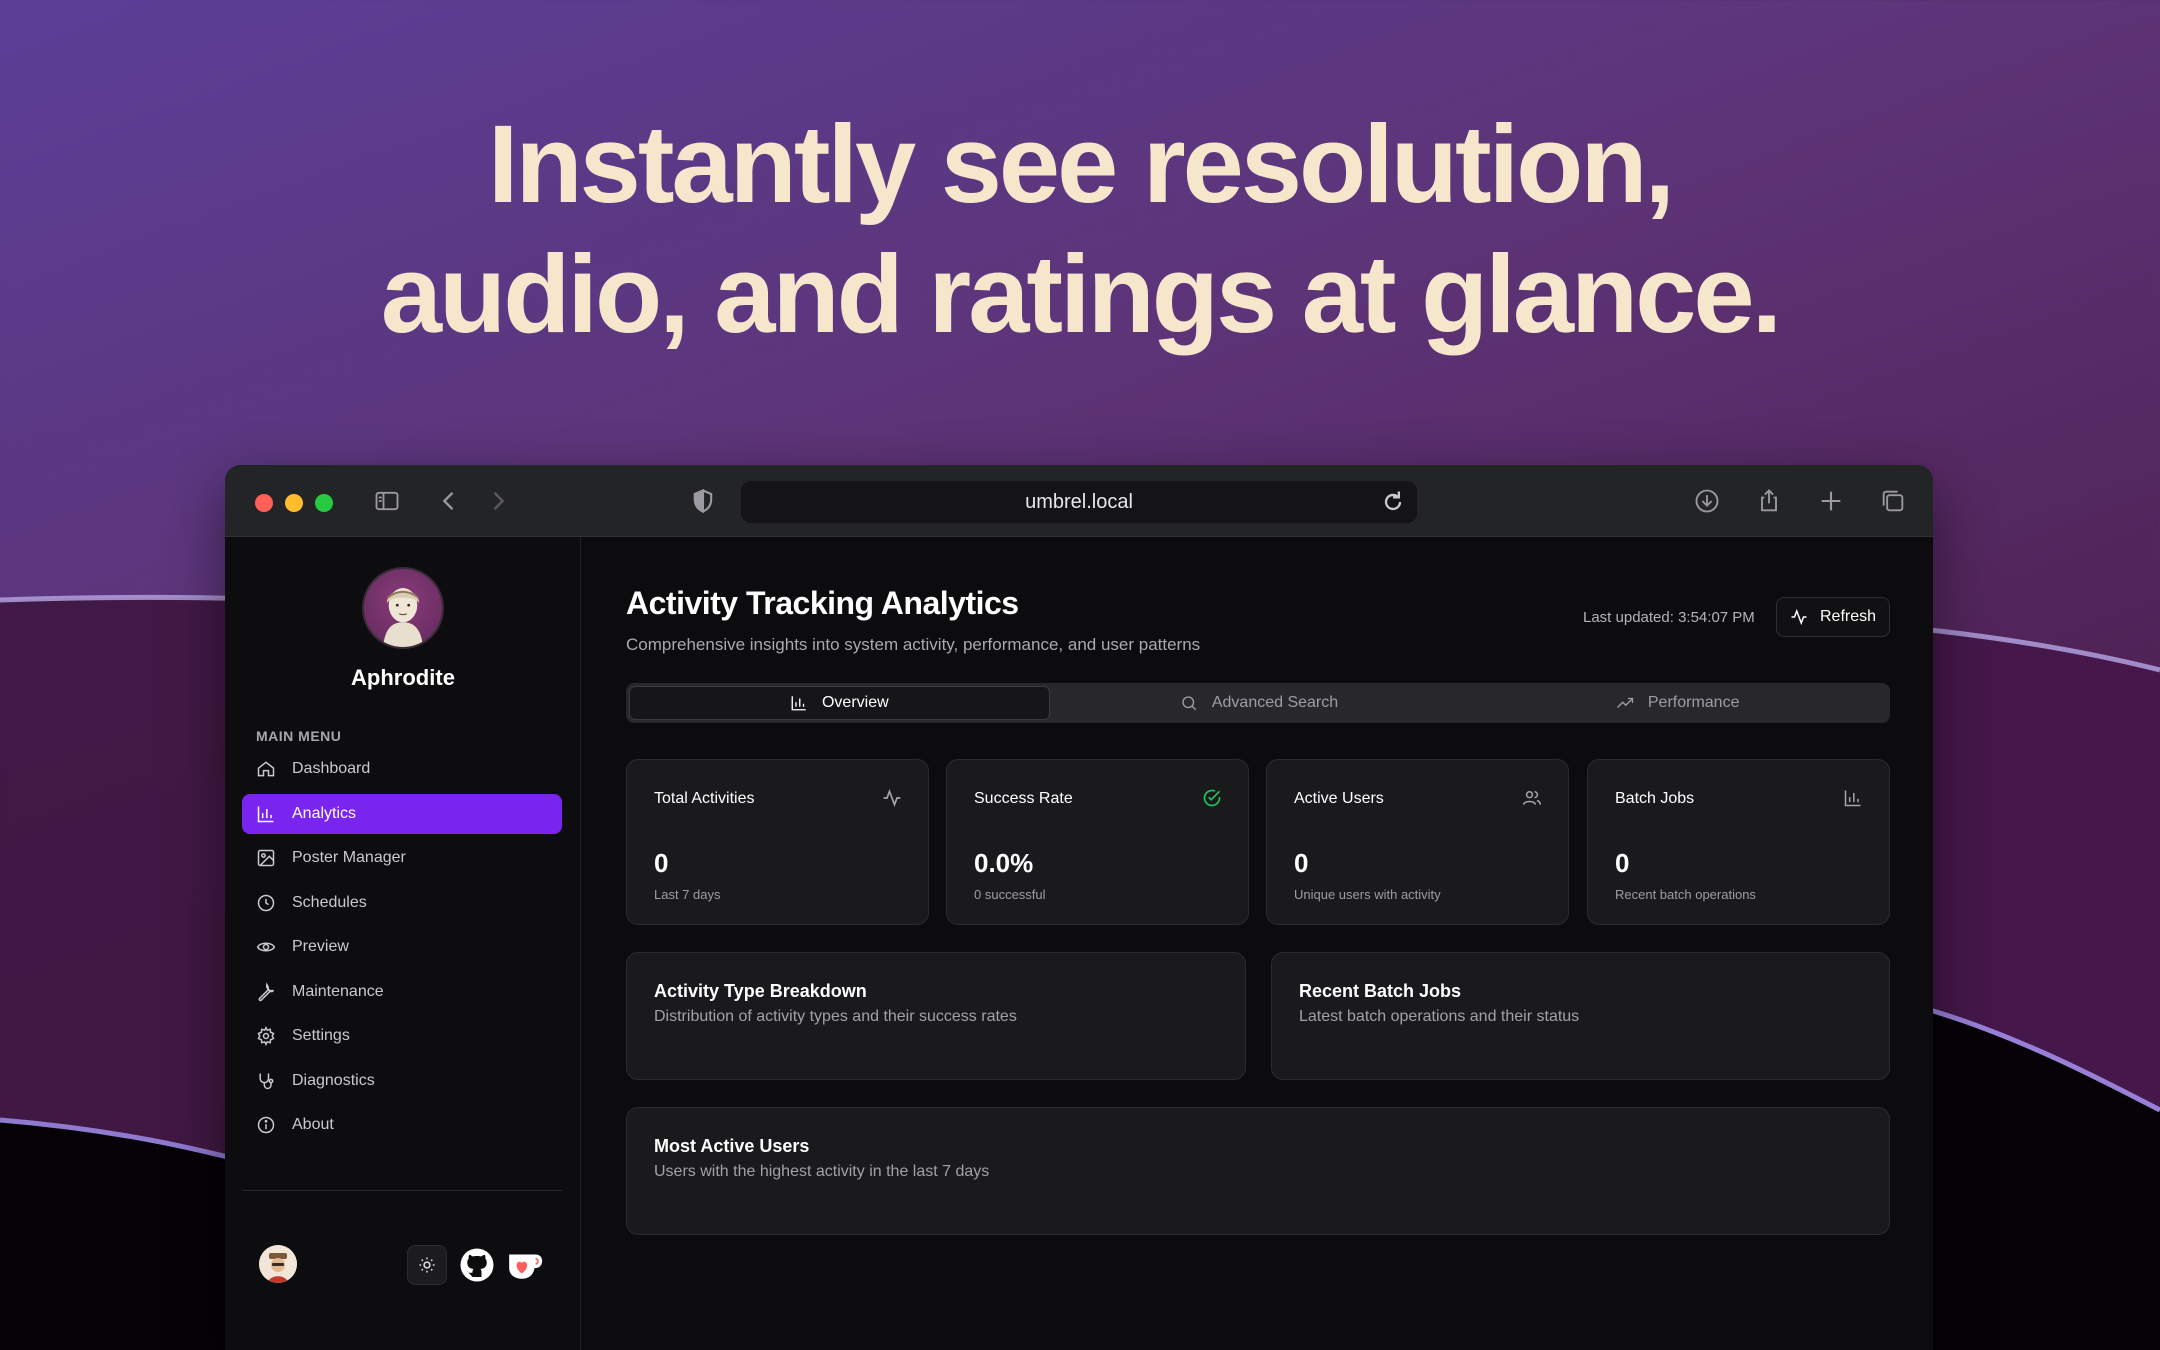 The width and height of the screenshot is (2160, 1350). Describe the element at coordinates (760, 991) in the screenshot. I see `panel-title: Activity Type Breakdown` at that location.